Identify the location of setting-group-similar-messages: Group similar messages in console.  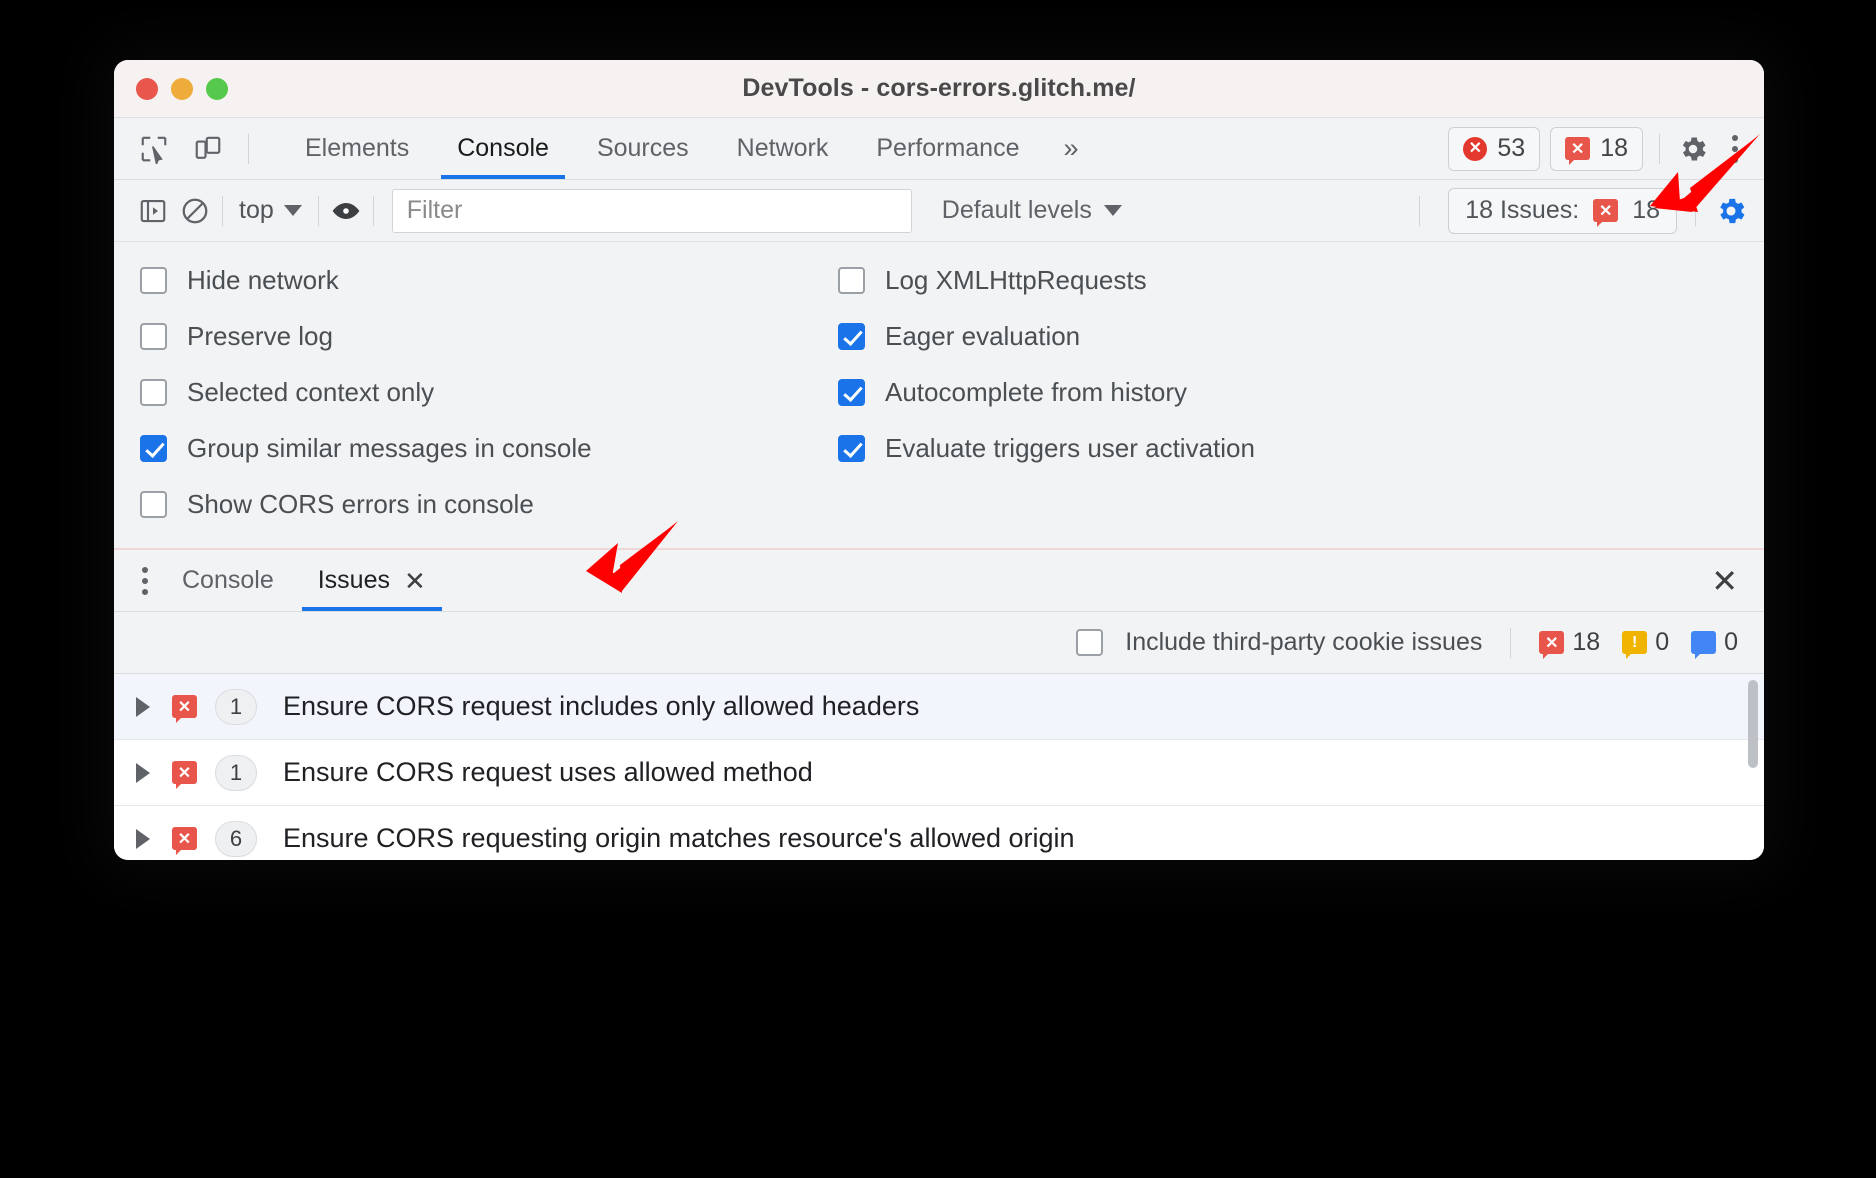
(477, 448).